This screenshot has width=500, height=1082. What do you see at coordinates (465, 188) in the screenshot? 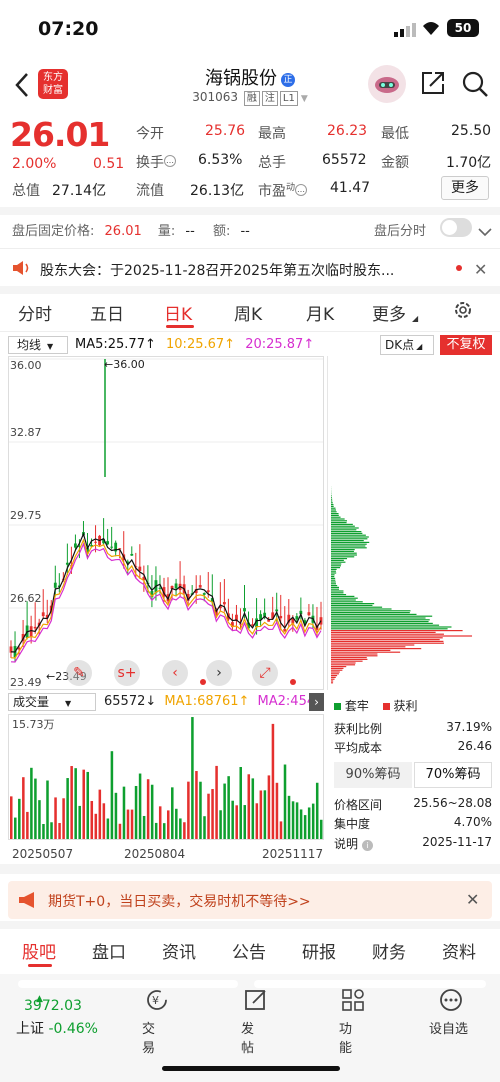
I see `more-button: 更多` at bounding box center [465, 188].